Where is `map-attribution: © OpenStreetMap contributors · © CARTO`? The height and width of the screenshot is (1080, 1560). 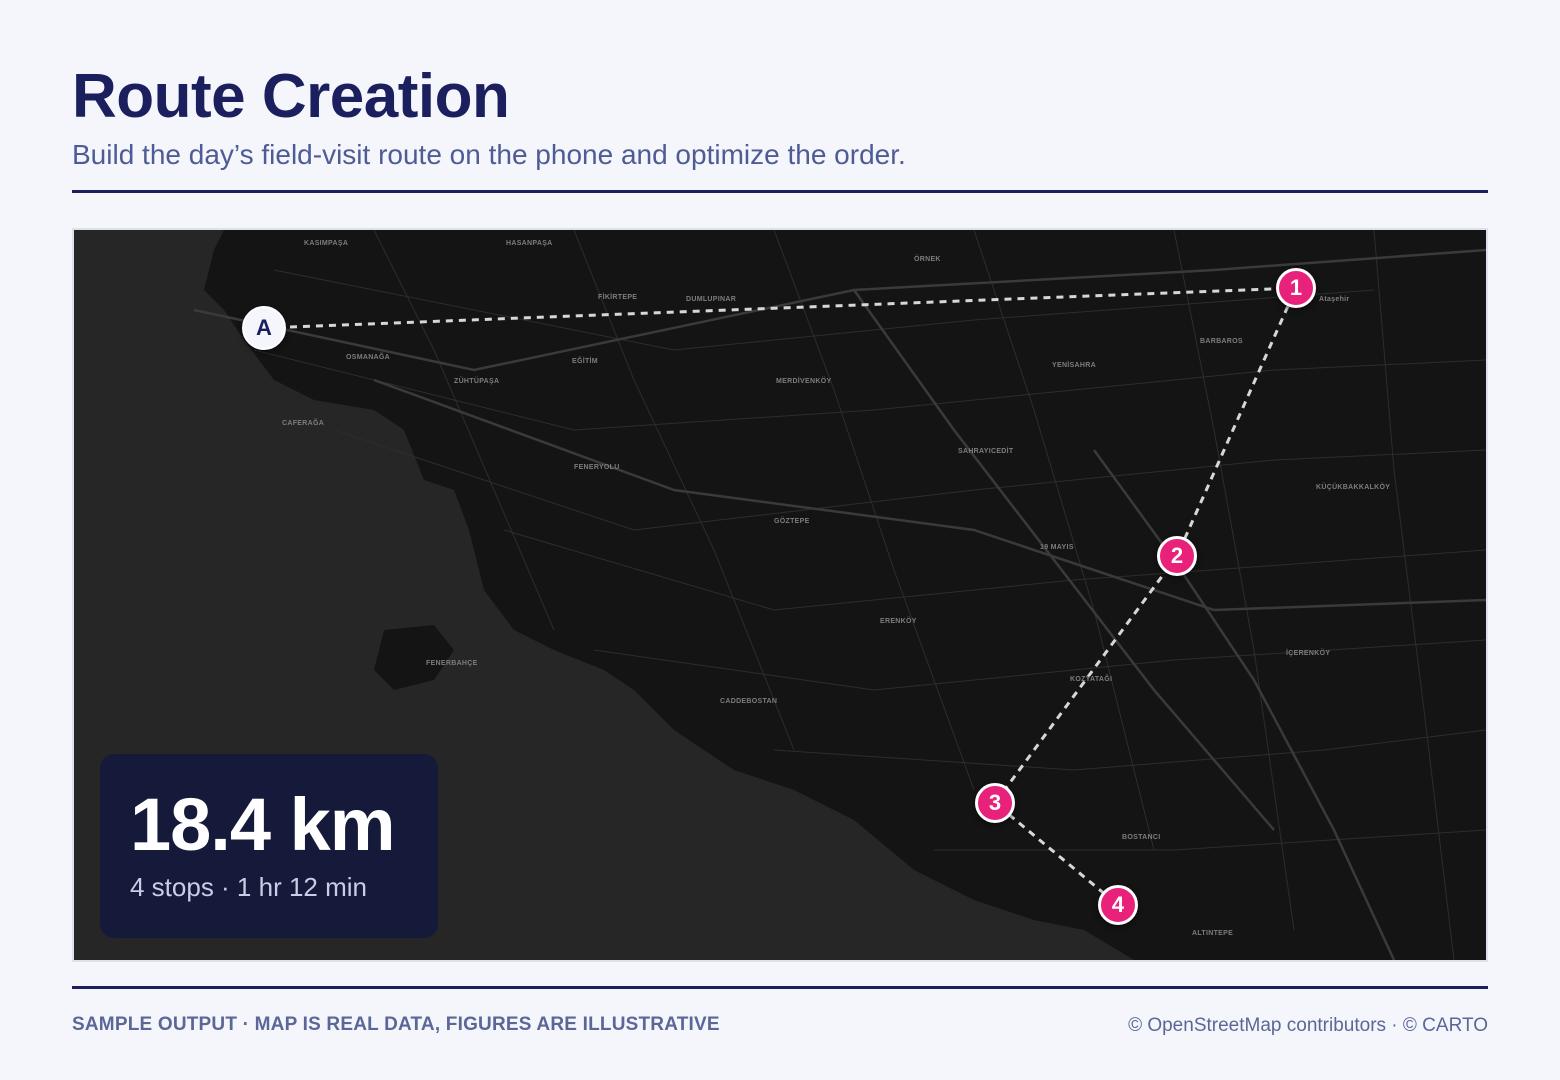 map-attribution: © OpenStreetMap contributors · © CARTO is located at coordinates (1308, 1026).